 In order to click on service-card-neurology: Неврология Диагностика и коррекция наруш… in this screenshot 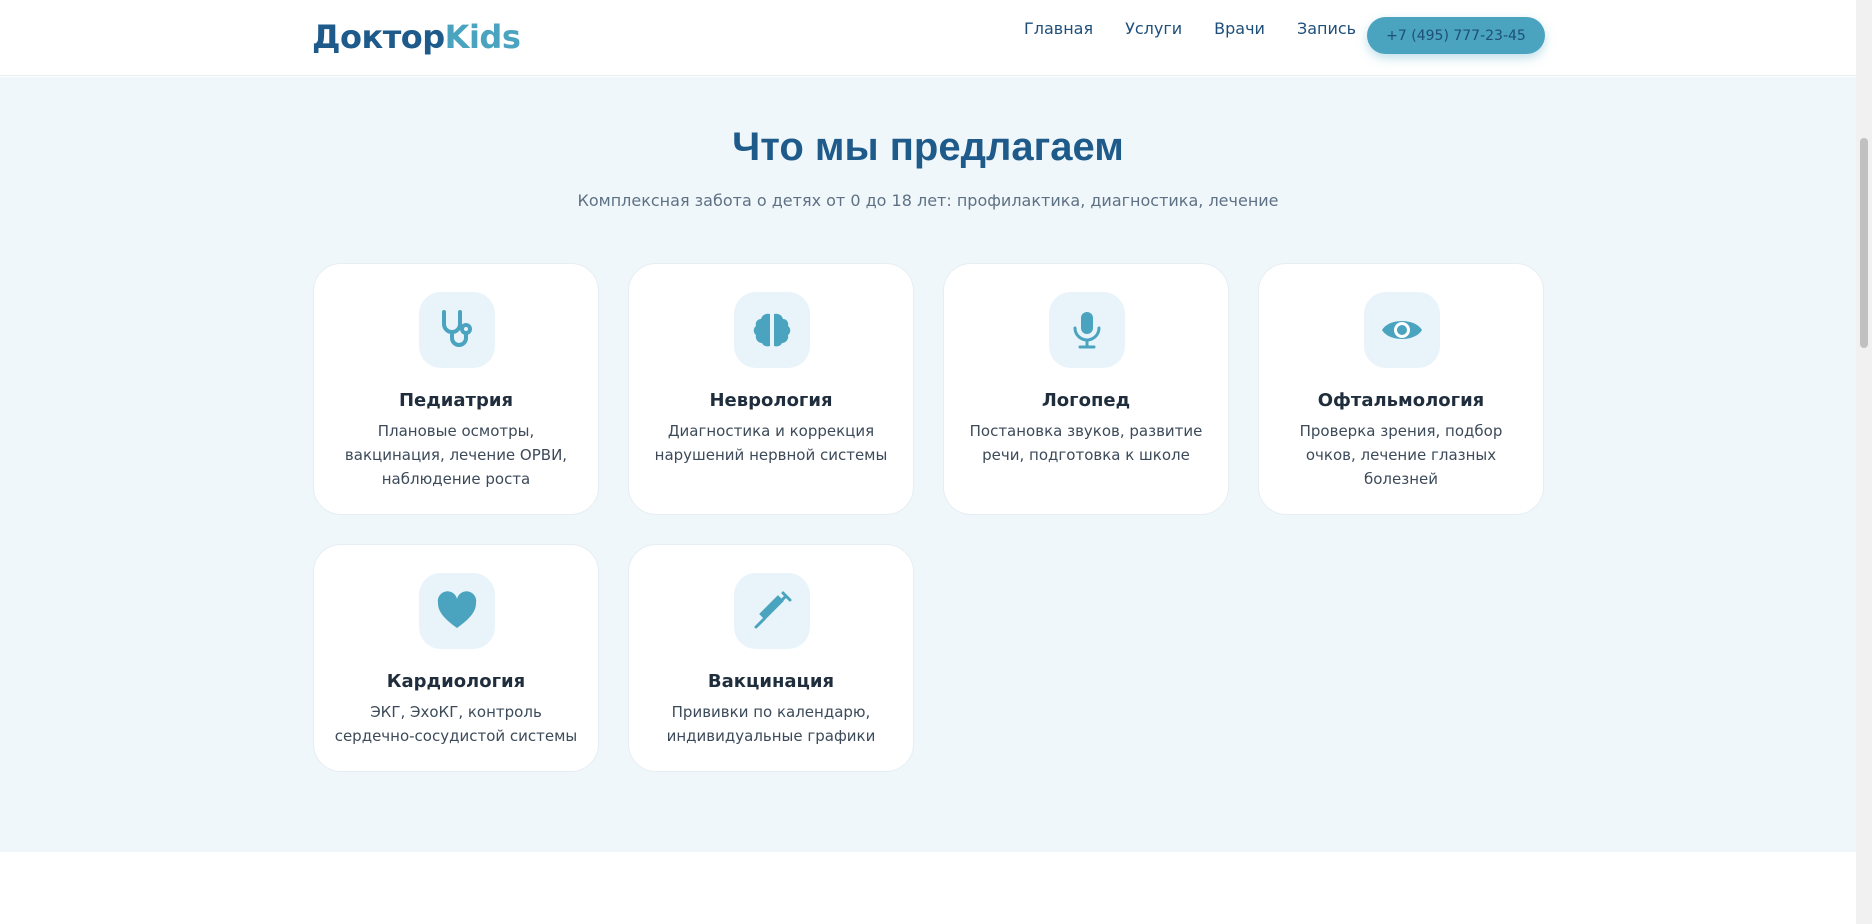, I will do `click(771, 389)`.